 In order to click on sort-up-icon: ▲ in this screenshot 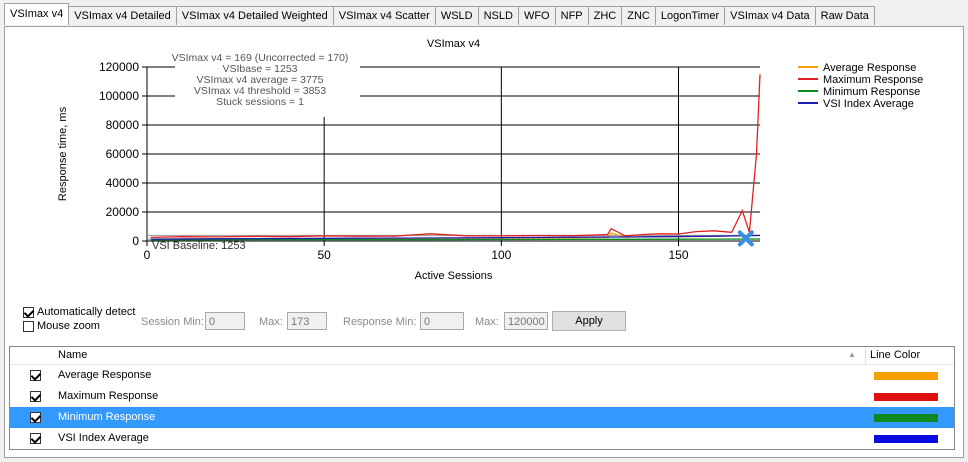, I will do `click(852, 354)`.